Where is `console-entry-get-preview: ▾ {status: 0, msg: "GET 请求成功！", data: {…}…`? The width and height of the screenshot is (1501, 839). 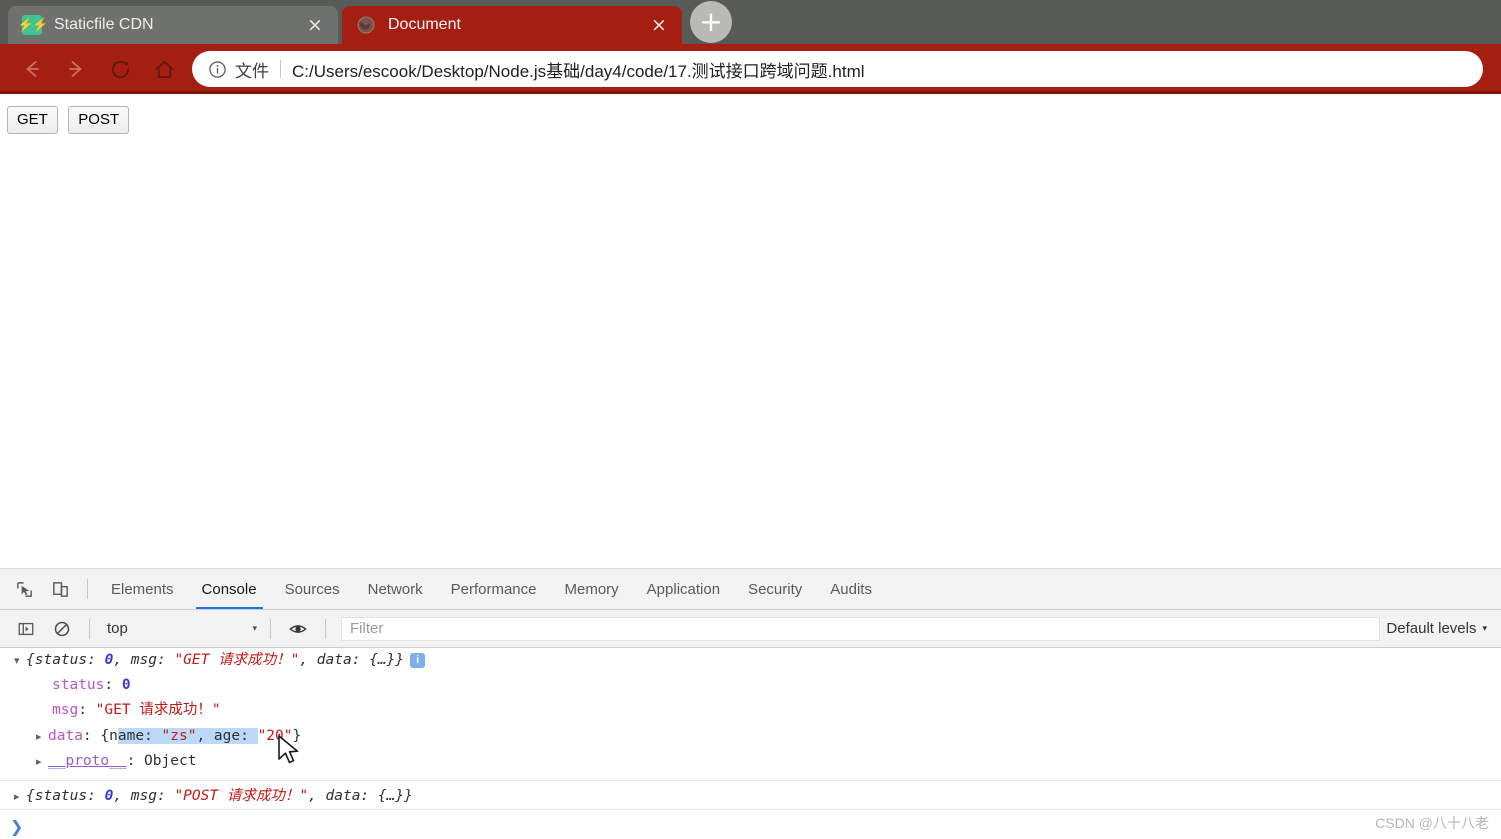 console-entry-get-preview: ▾ {status: 0, msg: "GET 请求成功！", data: {…}… is located at coordinates (750, 660).